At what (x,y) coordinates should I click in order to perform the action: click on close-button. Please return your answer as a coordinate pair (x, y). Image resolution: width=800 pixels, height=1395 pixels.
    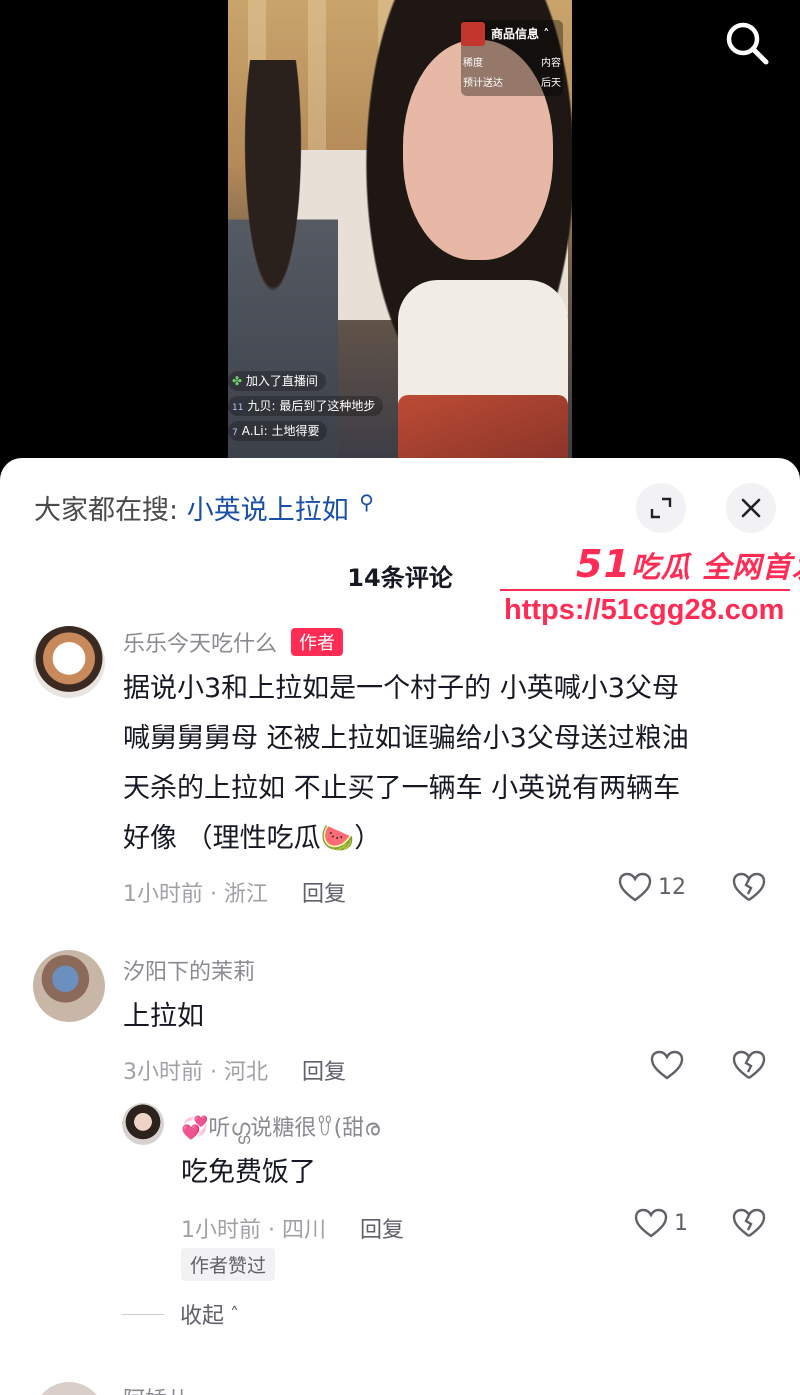
    Looking at the image, I should click on (751, 508).